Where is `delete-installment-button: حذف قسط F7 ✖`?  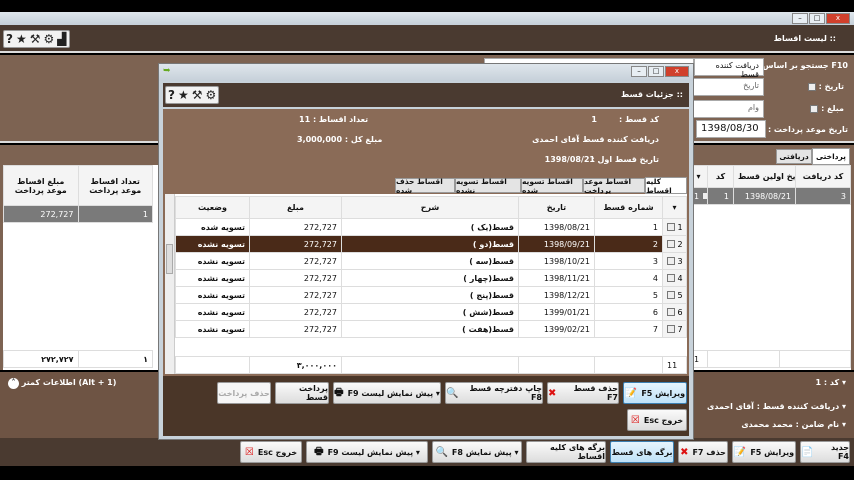
delete-installment-button: حذف قسط F7 ✖ is located at coordinates (583, 393).